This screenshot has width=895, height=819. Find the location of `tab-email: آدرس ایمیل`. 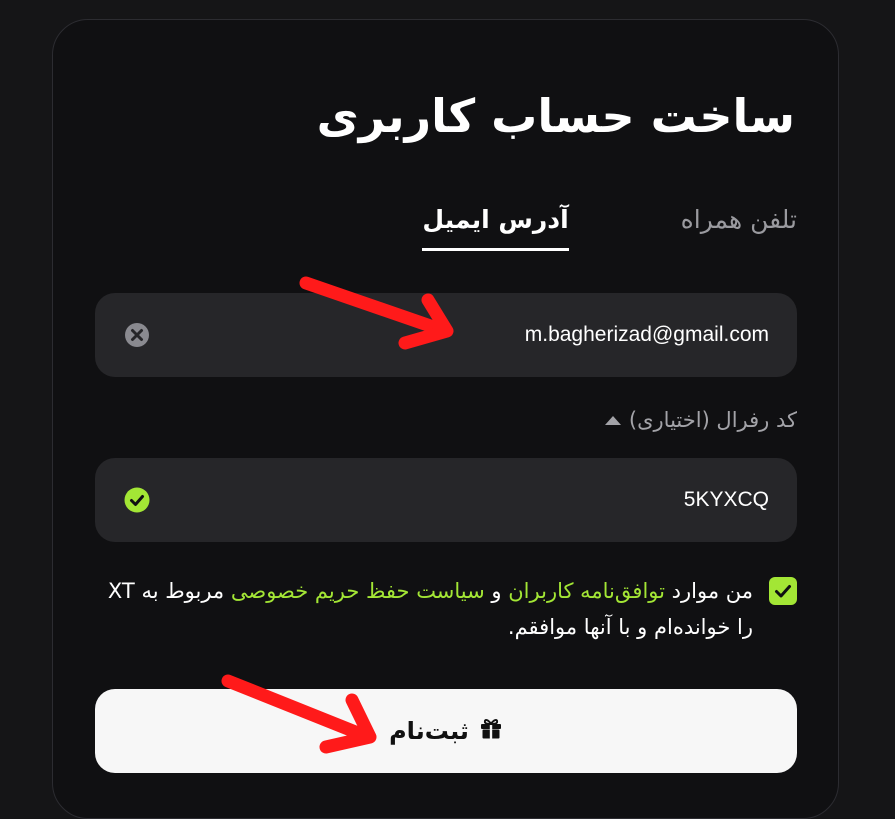

tab-email: آدرس ایمیل is located at coordinates (495, 225).